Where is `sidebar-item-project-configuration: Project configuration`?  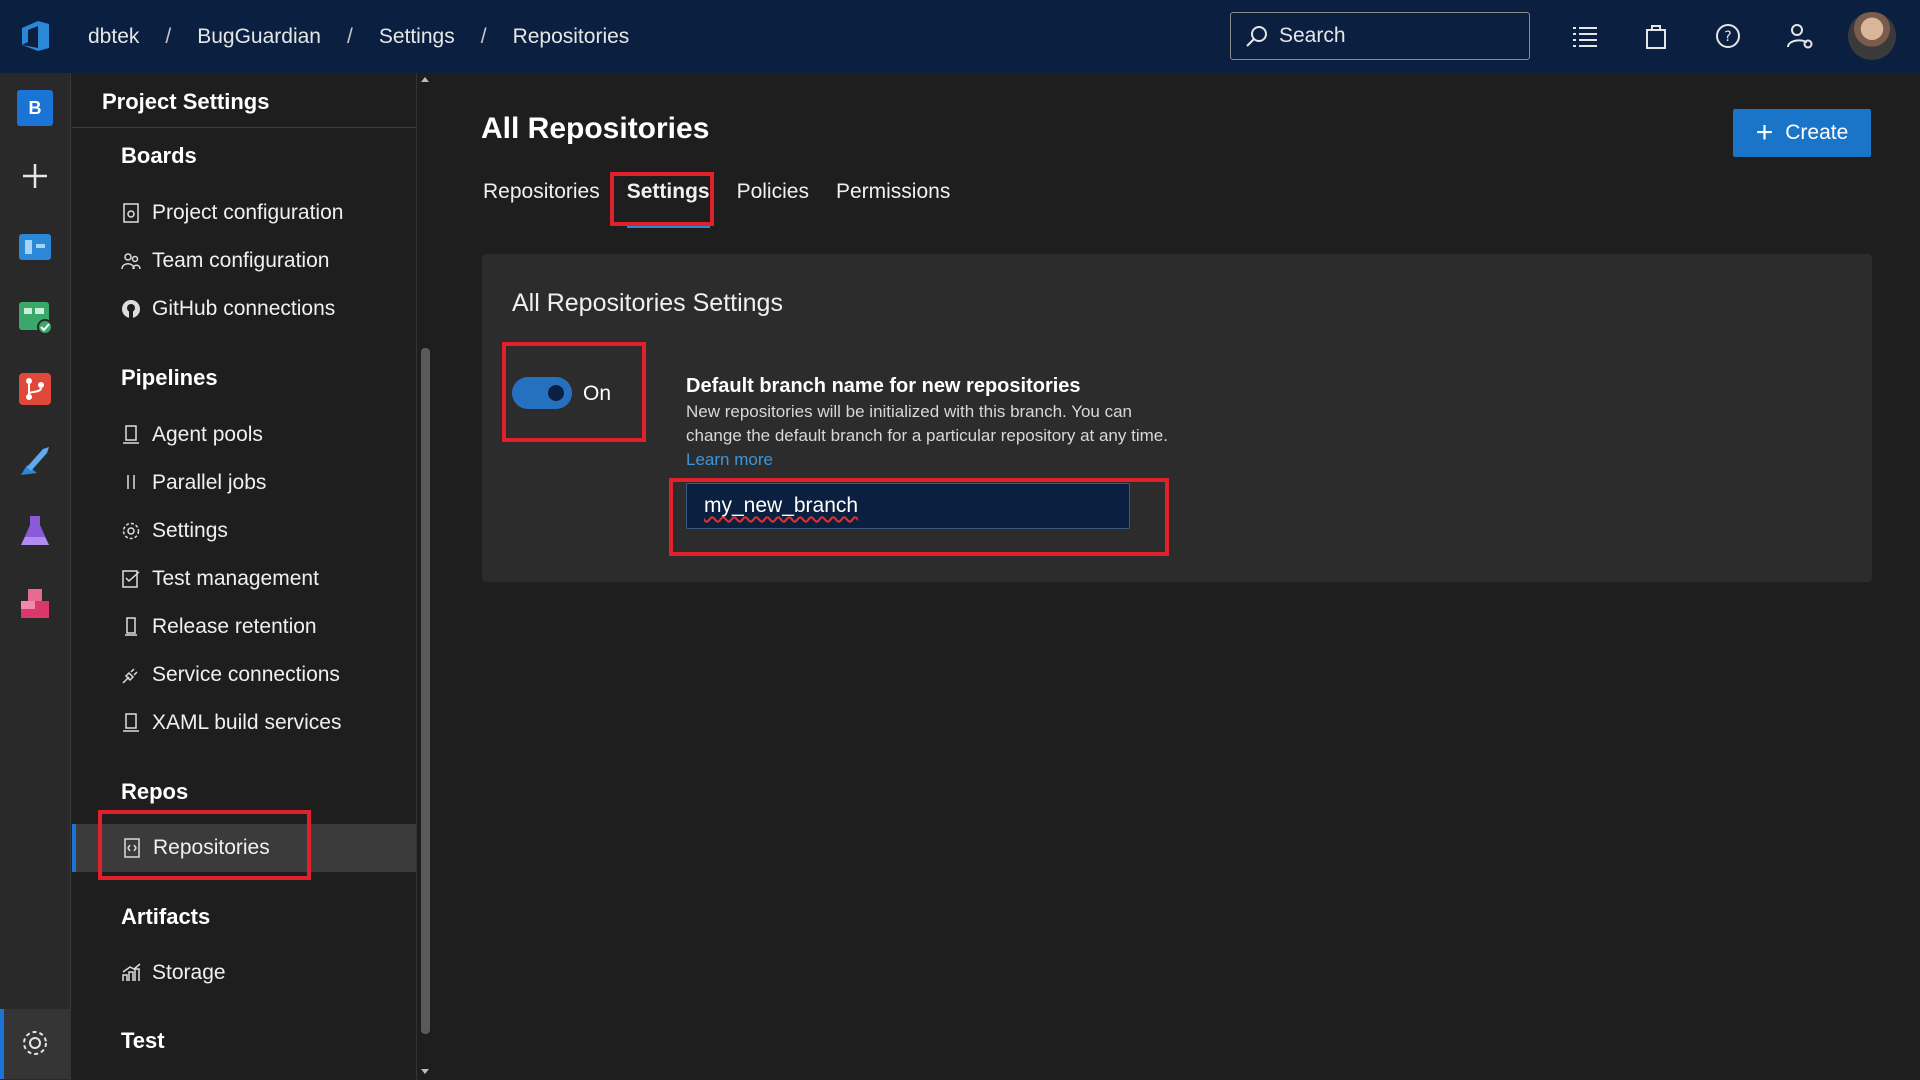 sidebar-item-project-configuration: Project configuration is located at coordinates (231, 213).